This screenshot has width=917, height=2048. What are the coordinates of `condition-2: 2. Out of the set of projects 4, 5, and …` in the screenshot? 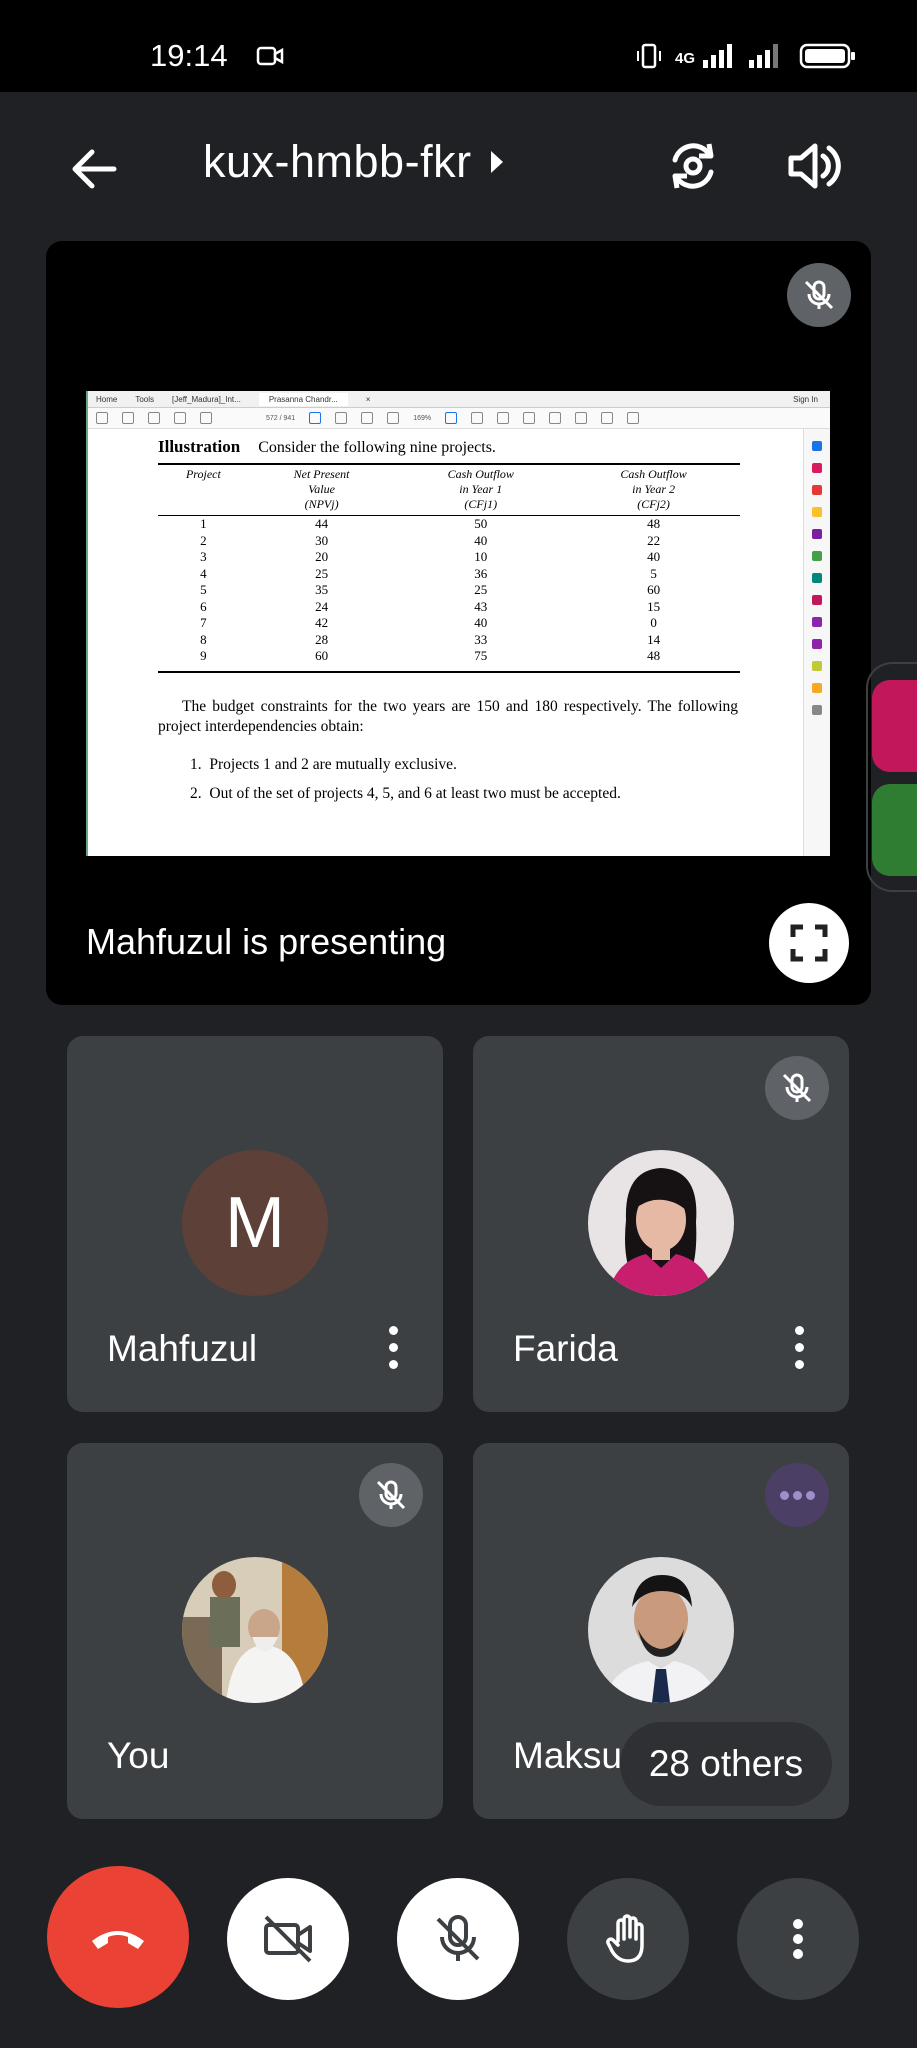 It's located at (405, 793).